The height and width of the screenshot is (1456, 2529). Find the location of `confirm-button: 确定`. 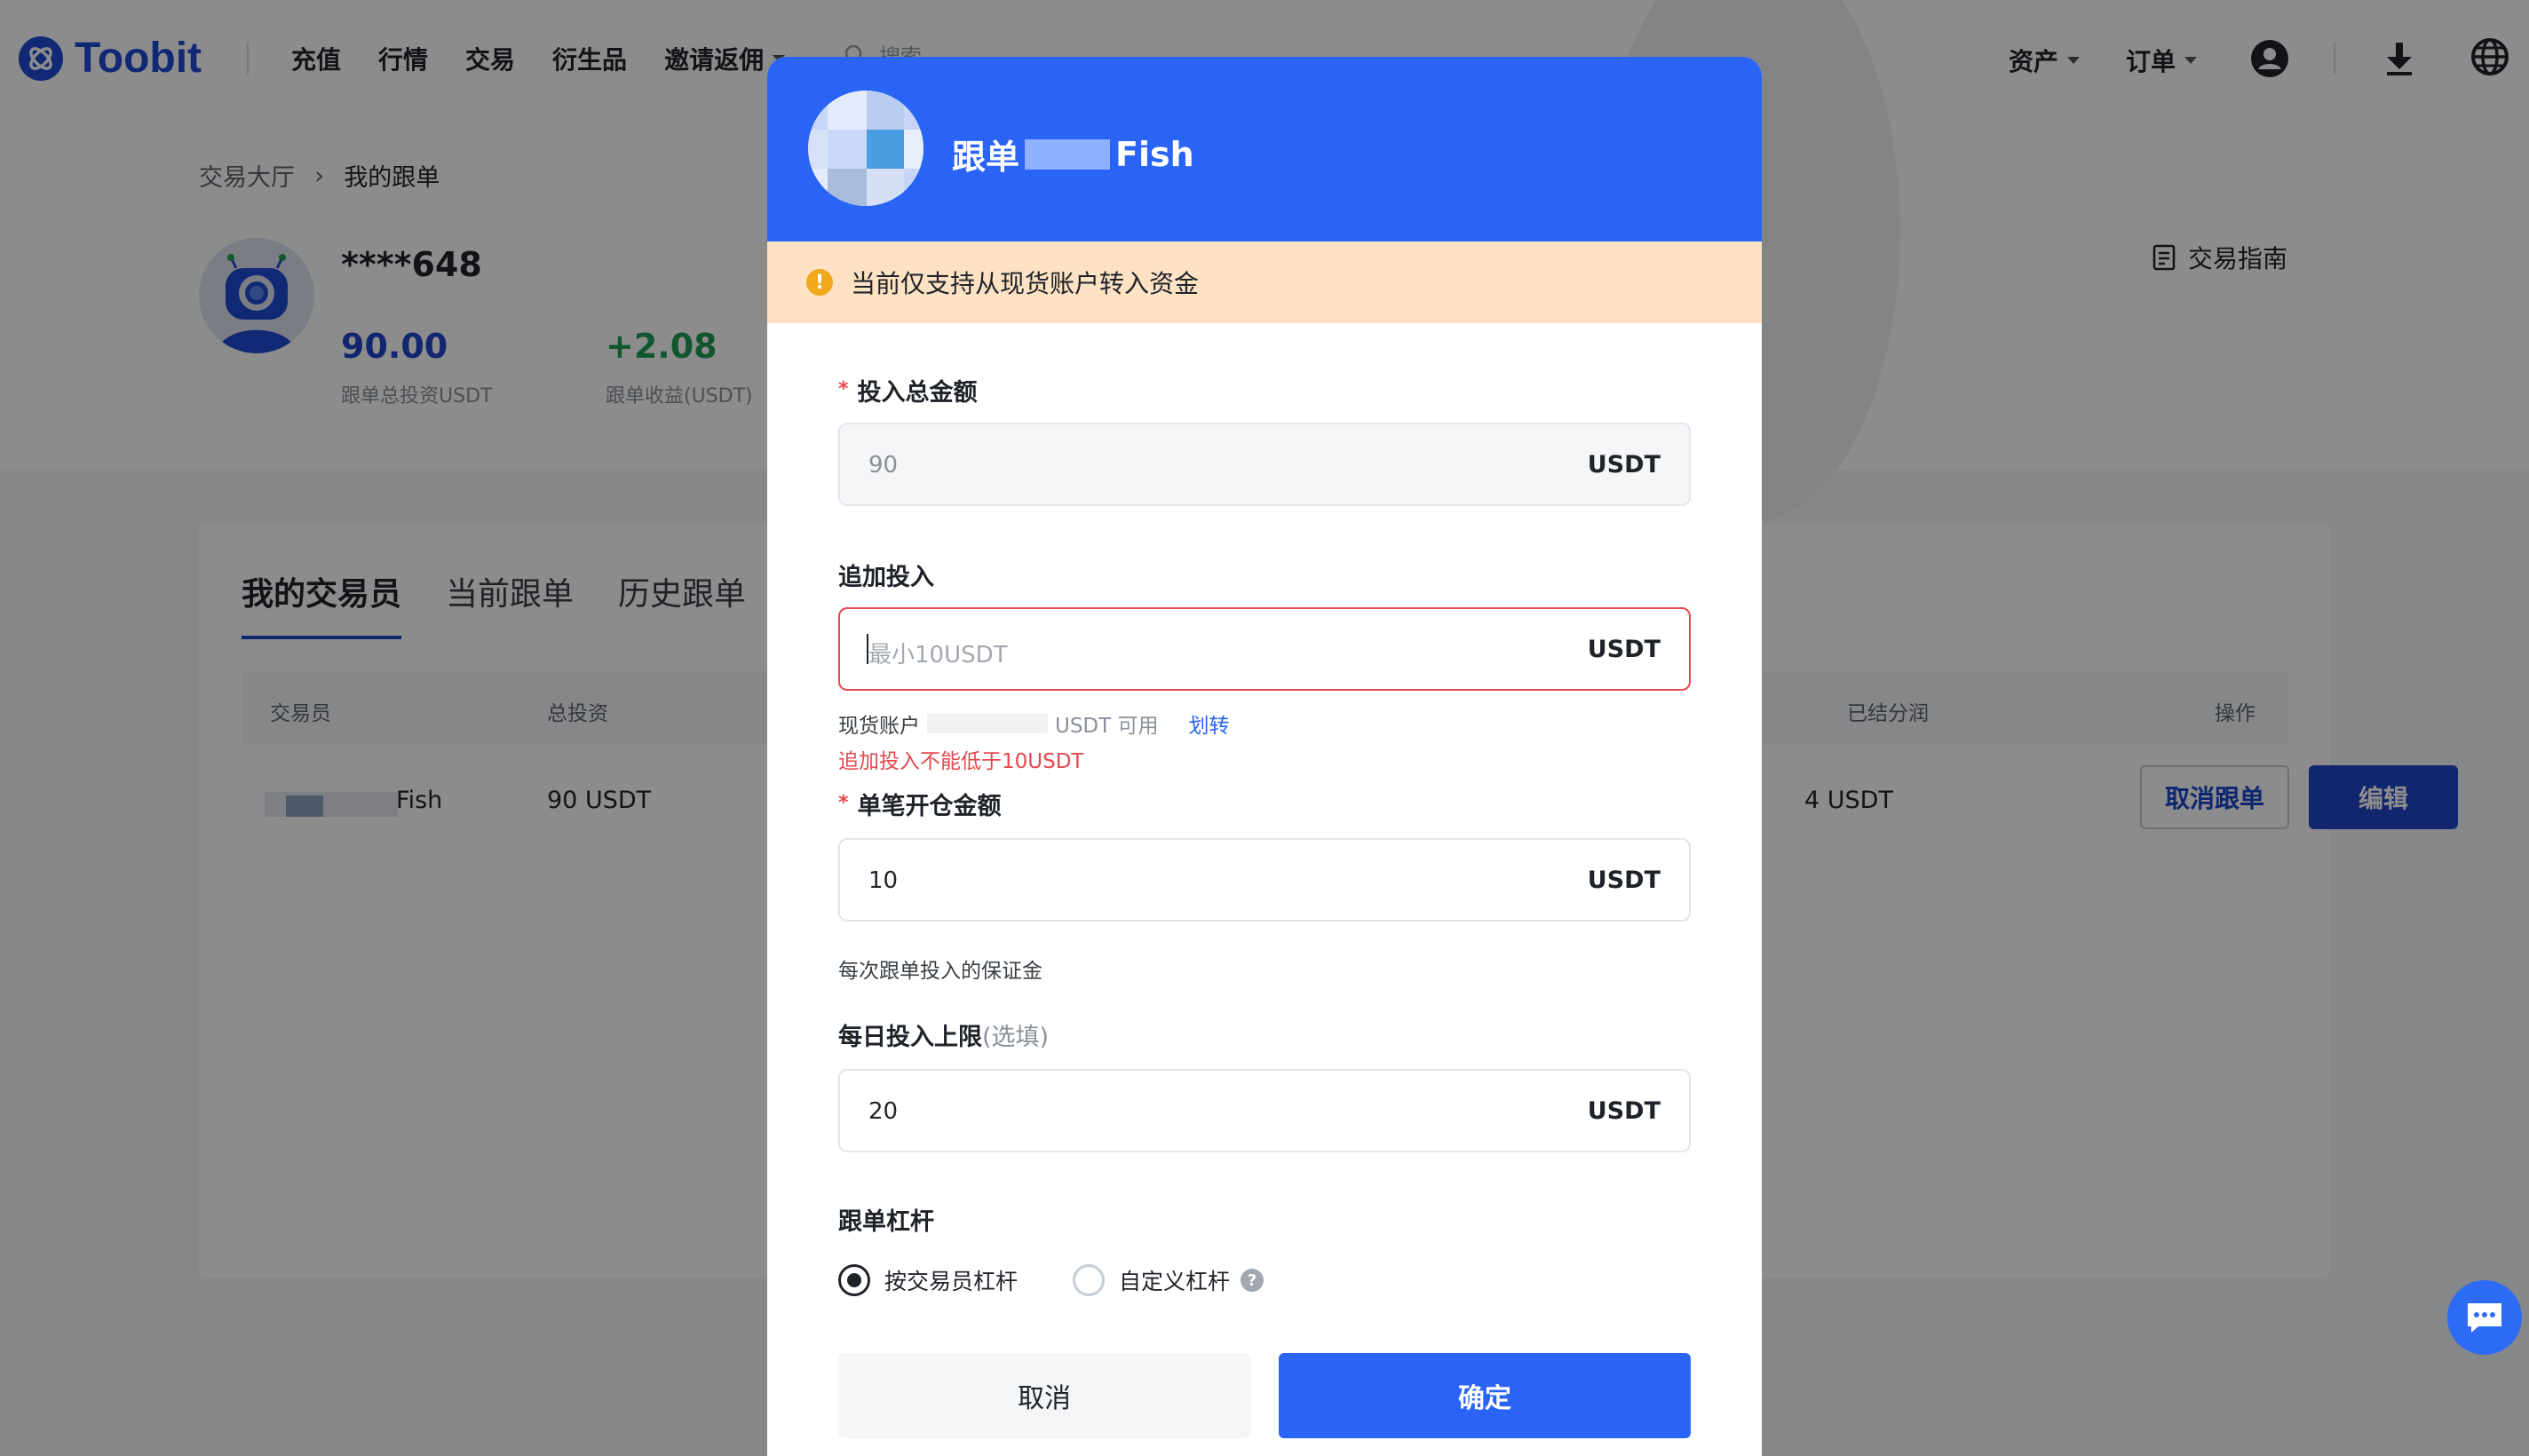

confirm-button: 确定 is located at coordinates (1485, 1395).